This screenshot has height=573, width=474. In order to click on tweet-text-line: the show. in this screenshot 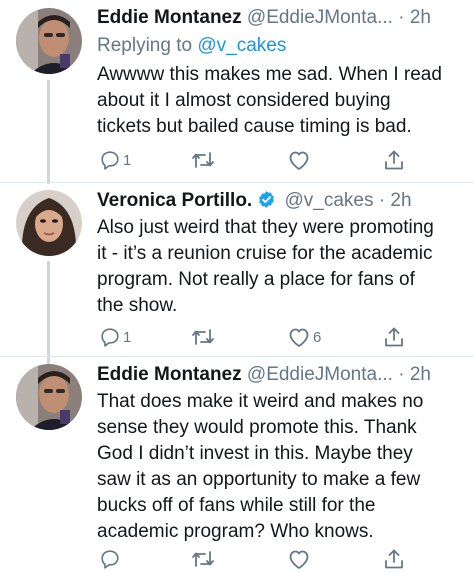, I will do `click(137, 305)`.